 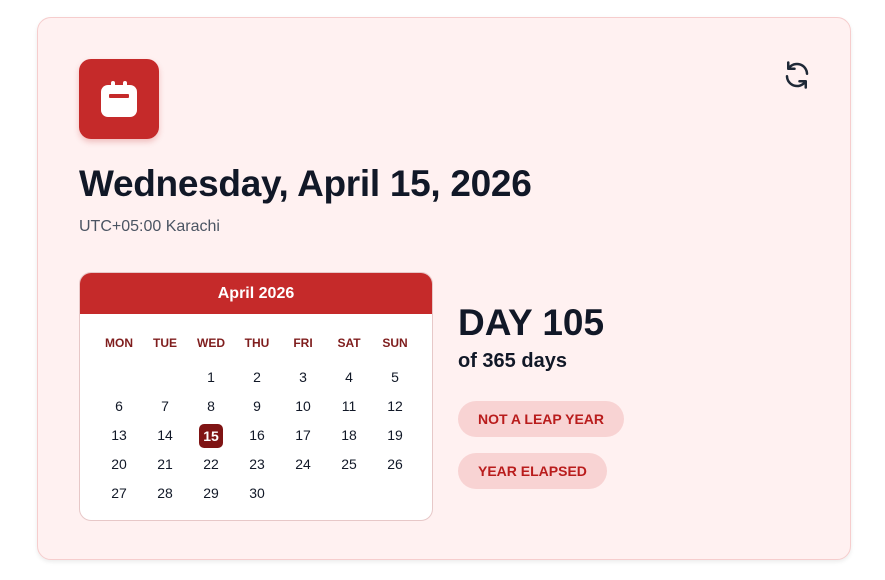 I want to click on calendar-day: 7, so click(x=165, y=406).